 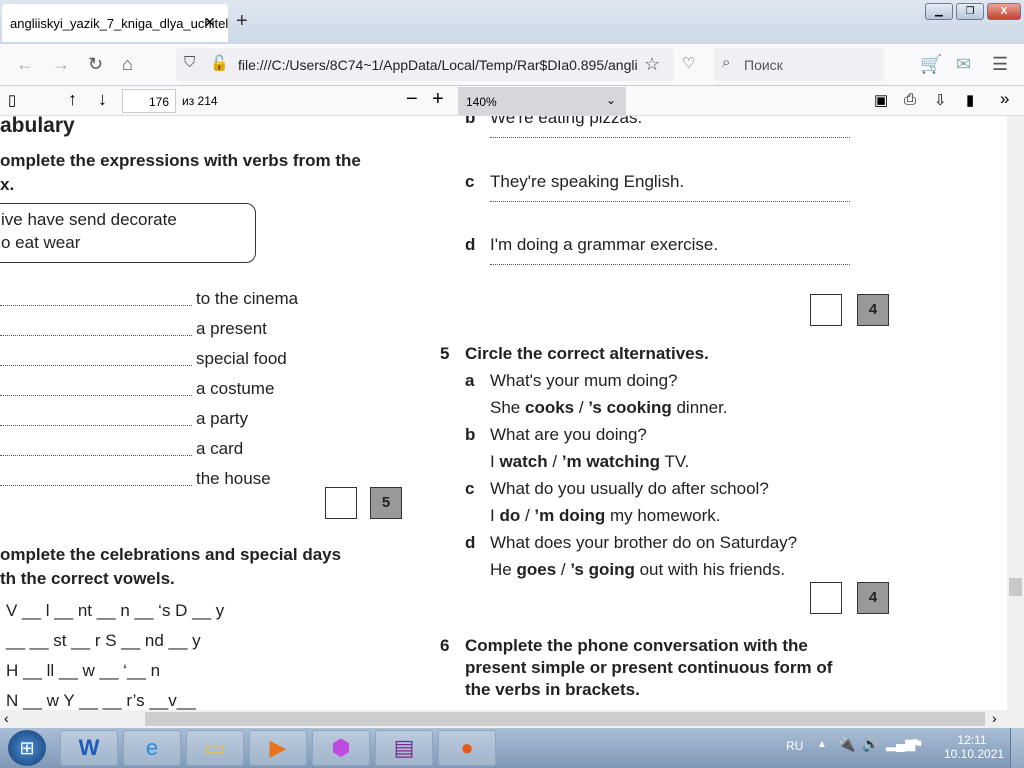 What do you see at coordinates (1004, 11) in the screenshot?
I see `close-window-button: X` at bounding box center [1004, 11].